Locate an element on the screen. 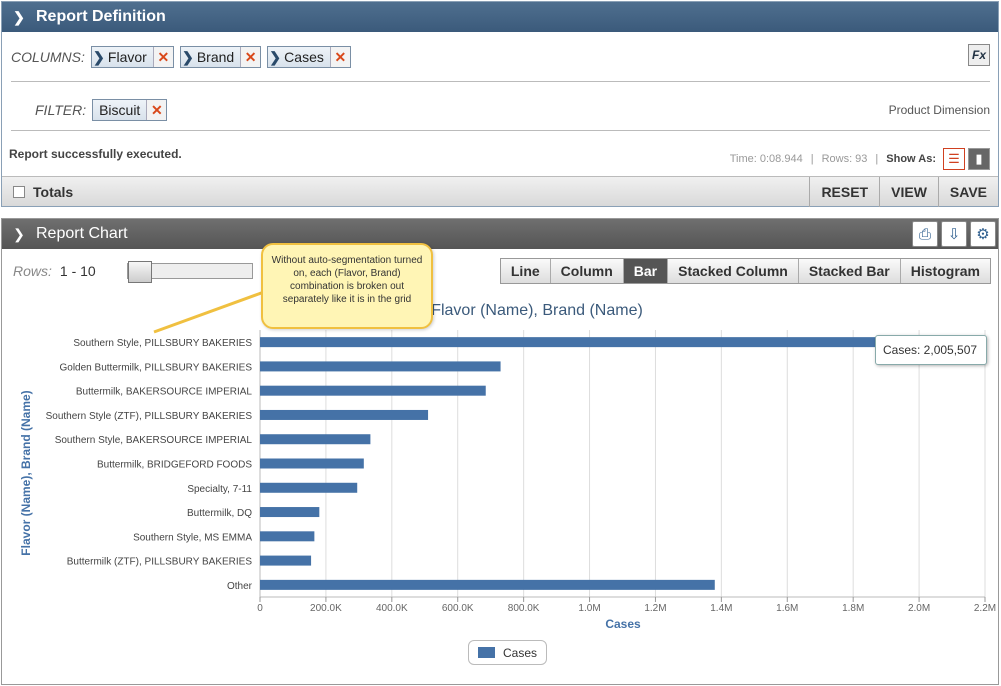 This screenshot has width=1001, height=686. column-pill-cases: ❯ Cases ✕ is located at coordinates (309, 57).